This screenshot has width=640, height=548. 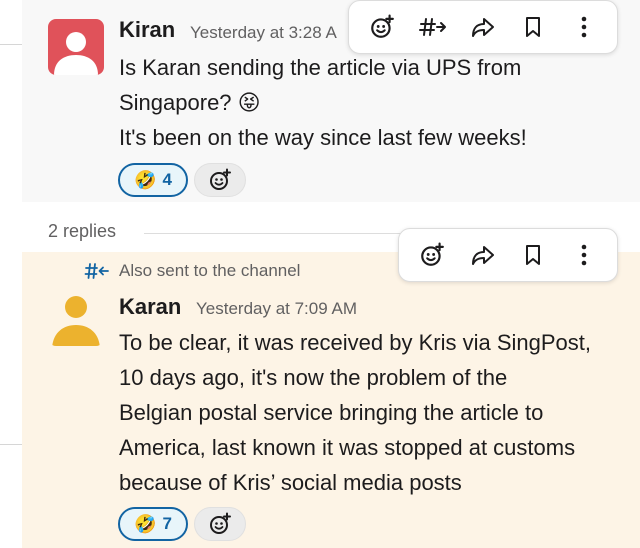 I want to click on avatar-karan, so click(x=76, y=318).